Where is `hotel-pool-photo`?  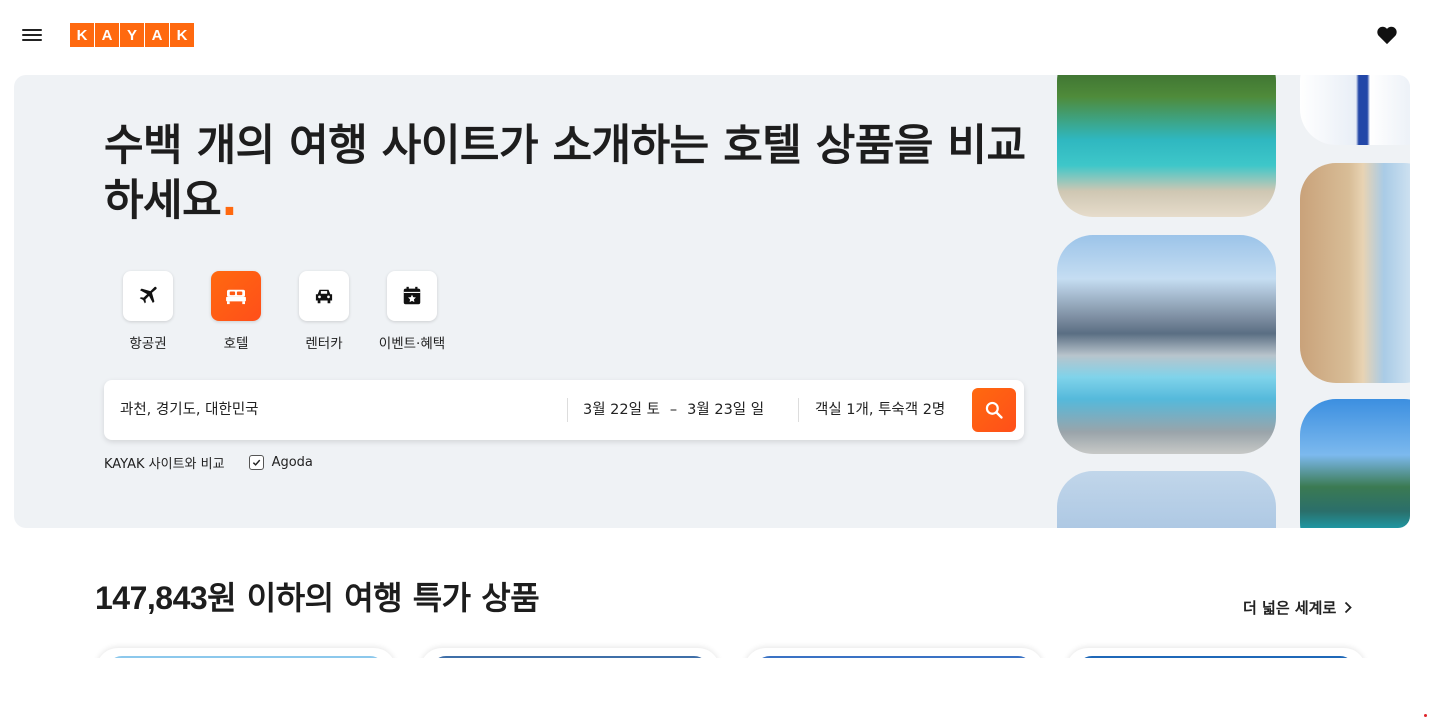
hotel-pool-photo is located at coordinates (1166, 146).